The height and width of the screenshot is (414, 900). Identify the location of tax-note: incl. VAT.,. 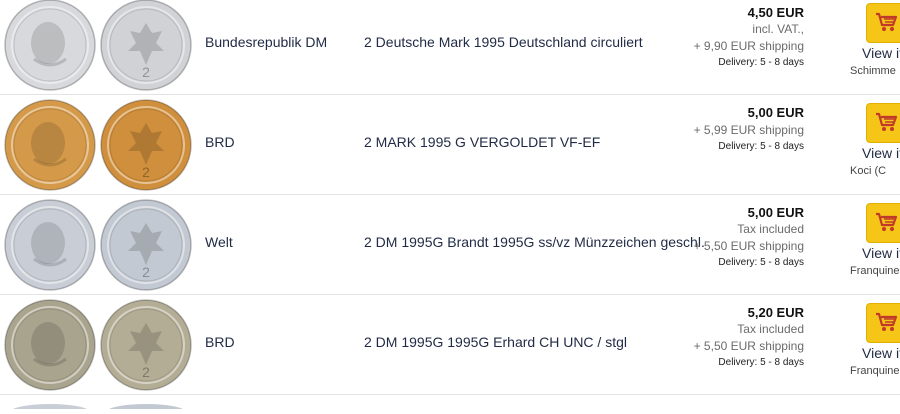
(778, 29).